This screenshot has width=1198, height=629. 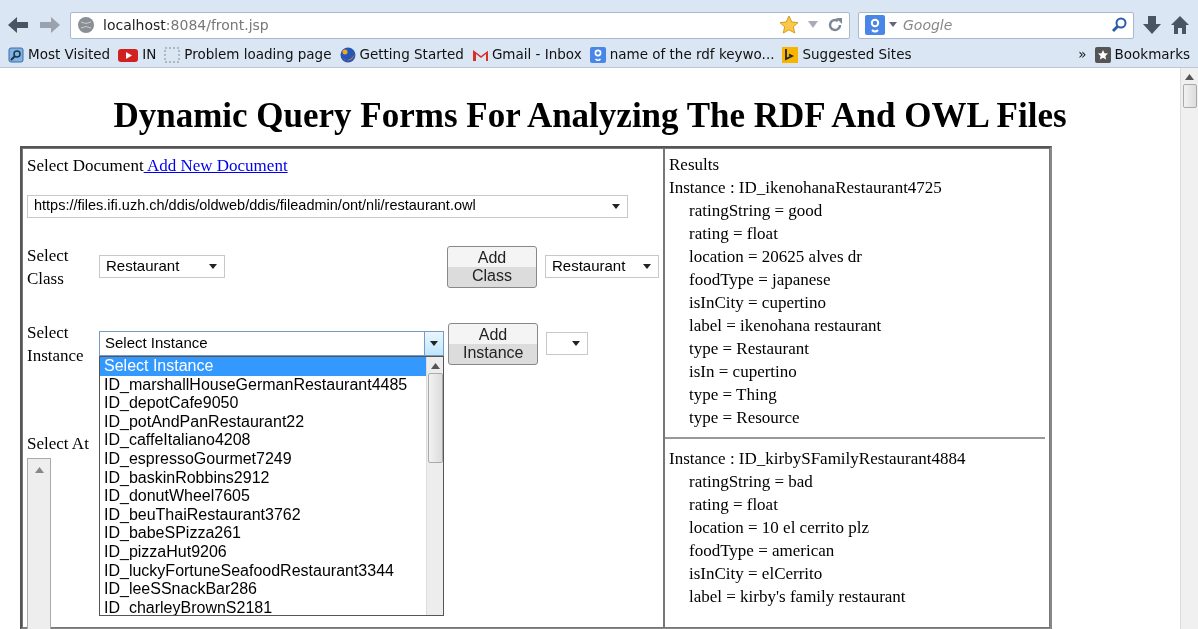 I want to click on document-select: https://files.ifi.uzh.ch/ddis/oldweb/ddis/fileadmin/ont/nli/restaurant.owl, so click(x=327, y=206).